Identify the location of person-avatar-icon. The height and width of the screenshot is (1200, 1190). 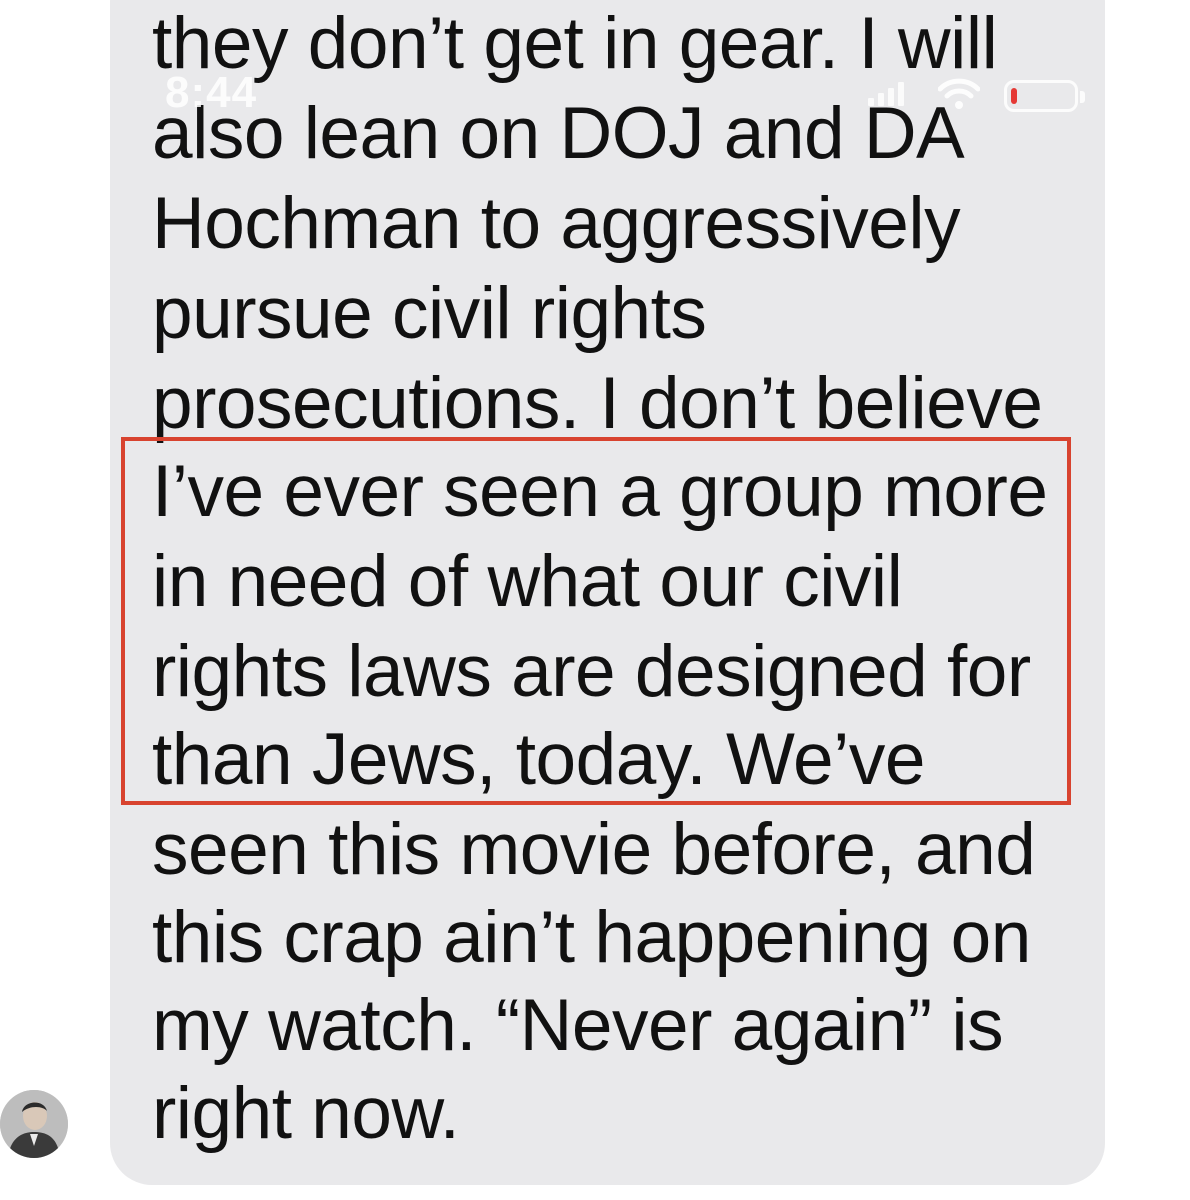
(34, 1124).